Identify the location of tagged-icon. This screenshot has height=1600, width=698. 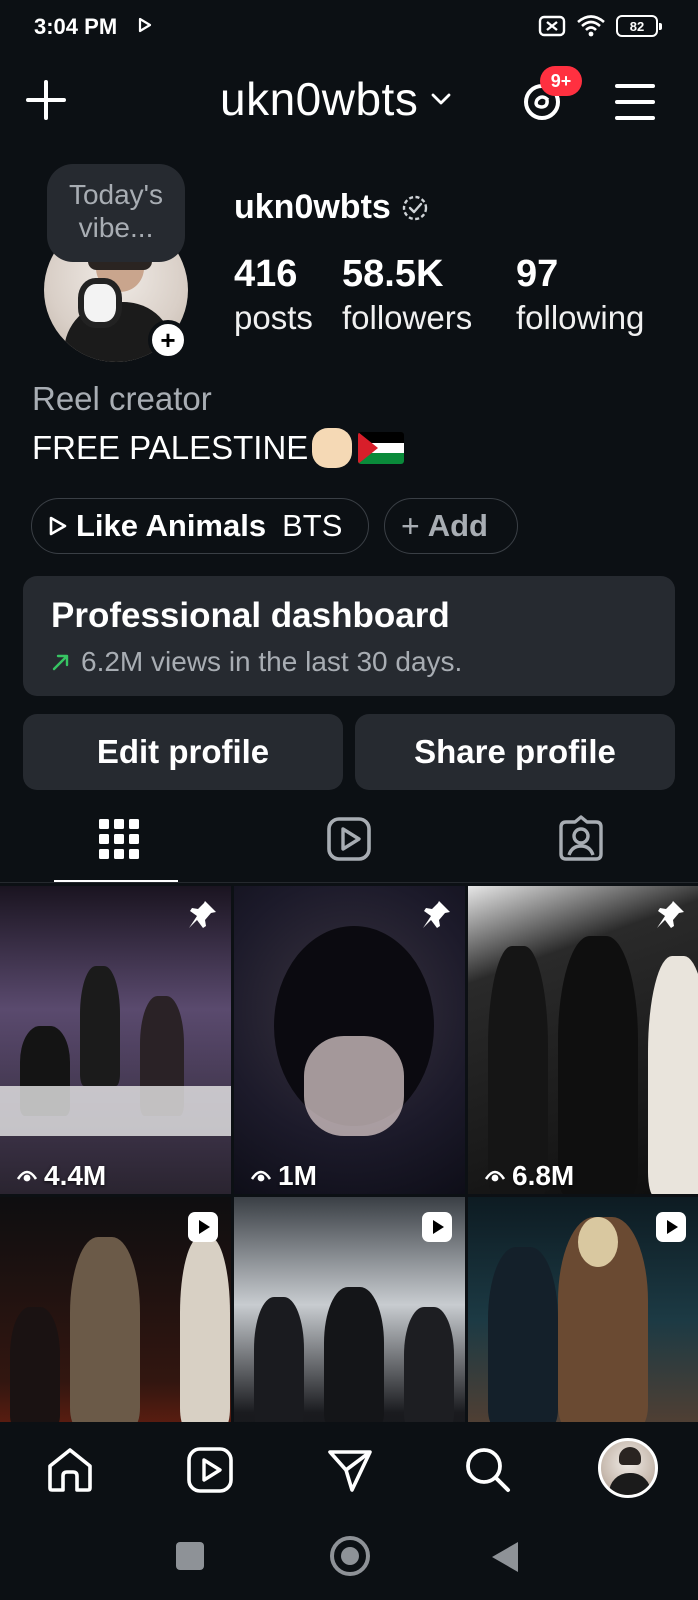
(581, 839).